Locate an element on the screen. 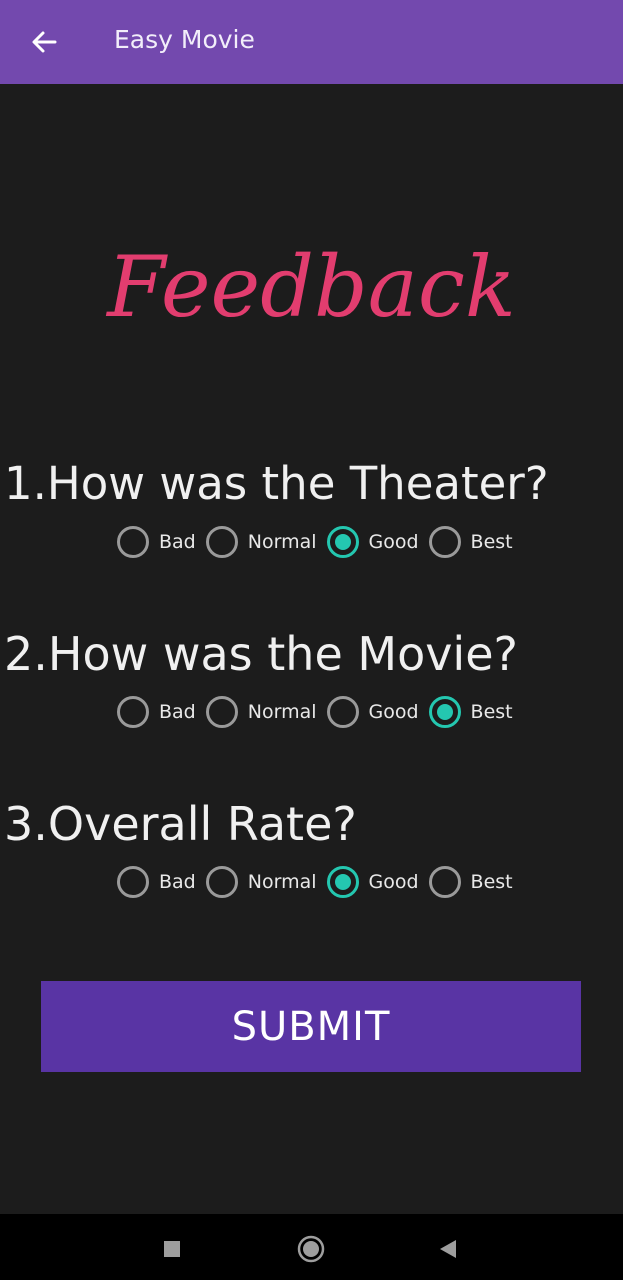 The image size is (623, 1280). q2-option-bad: Bad is located at coordinates (156, 712).